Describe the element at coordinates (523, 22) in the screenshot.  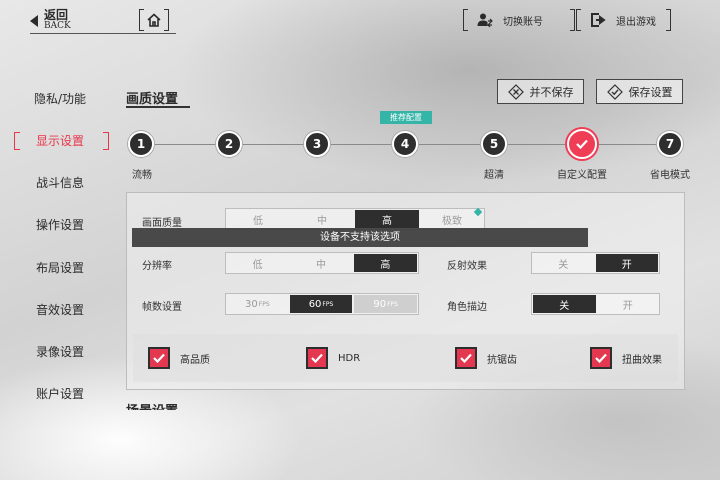
I see `switch-account-label: 切换账号` at that location.